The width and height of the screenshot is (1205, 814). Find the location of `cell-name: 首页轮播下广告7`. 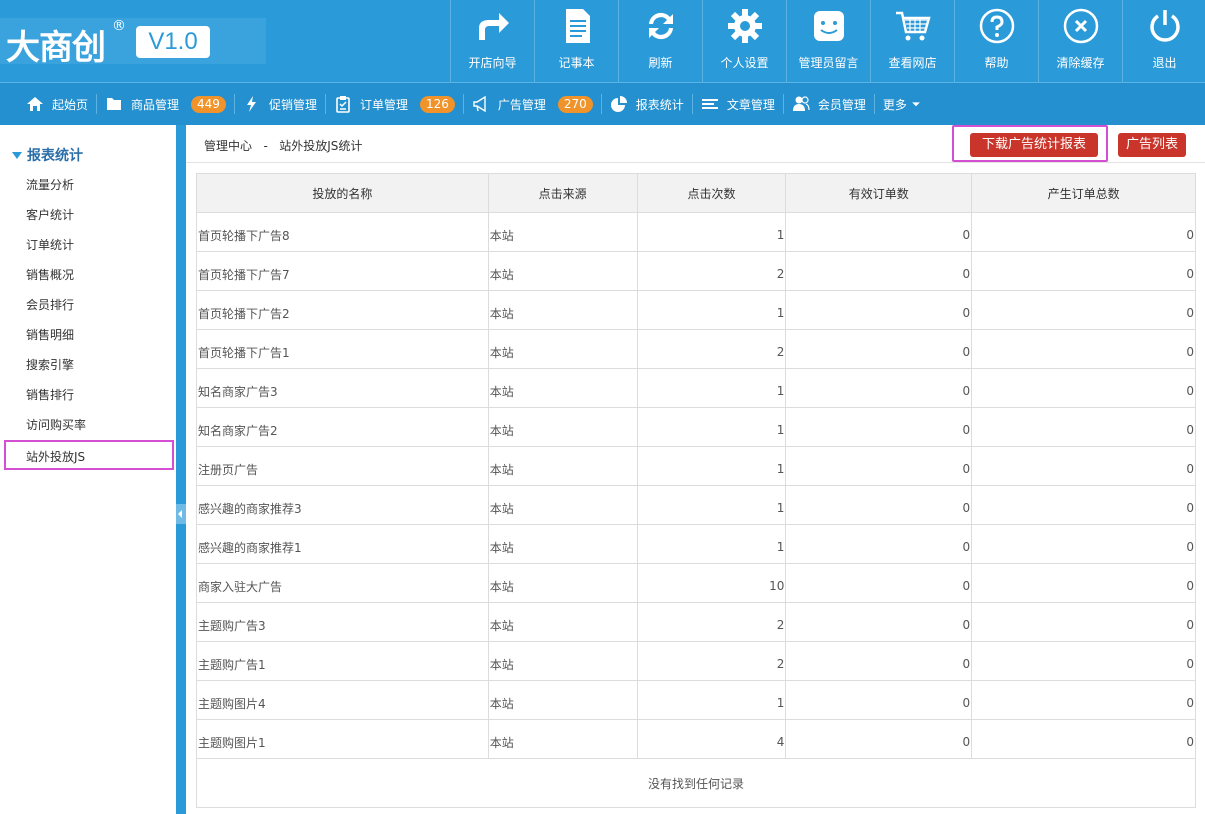

cell-name: 首页轮播下广告7 is located at coordinates (342, 271).